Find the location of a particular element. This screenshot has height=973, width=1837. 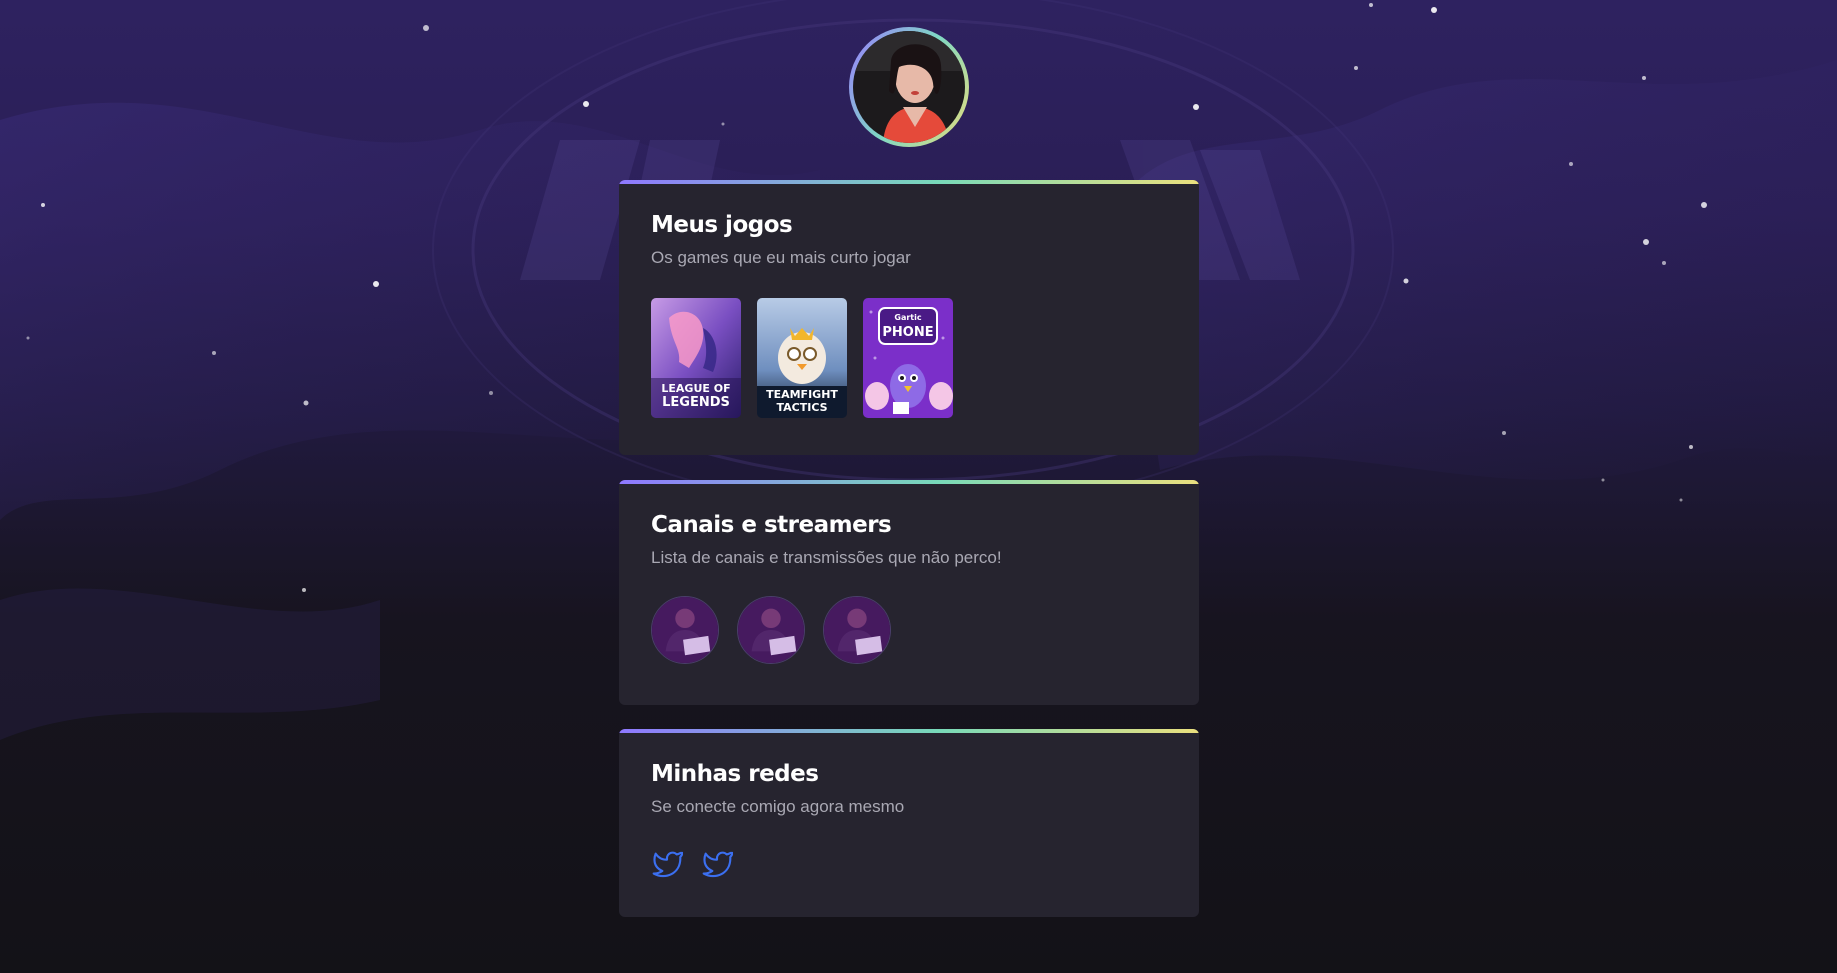

game-name-line1: Gartic is located at coordinates (907, 317).